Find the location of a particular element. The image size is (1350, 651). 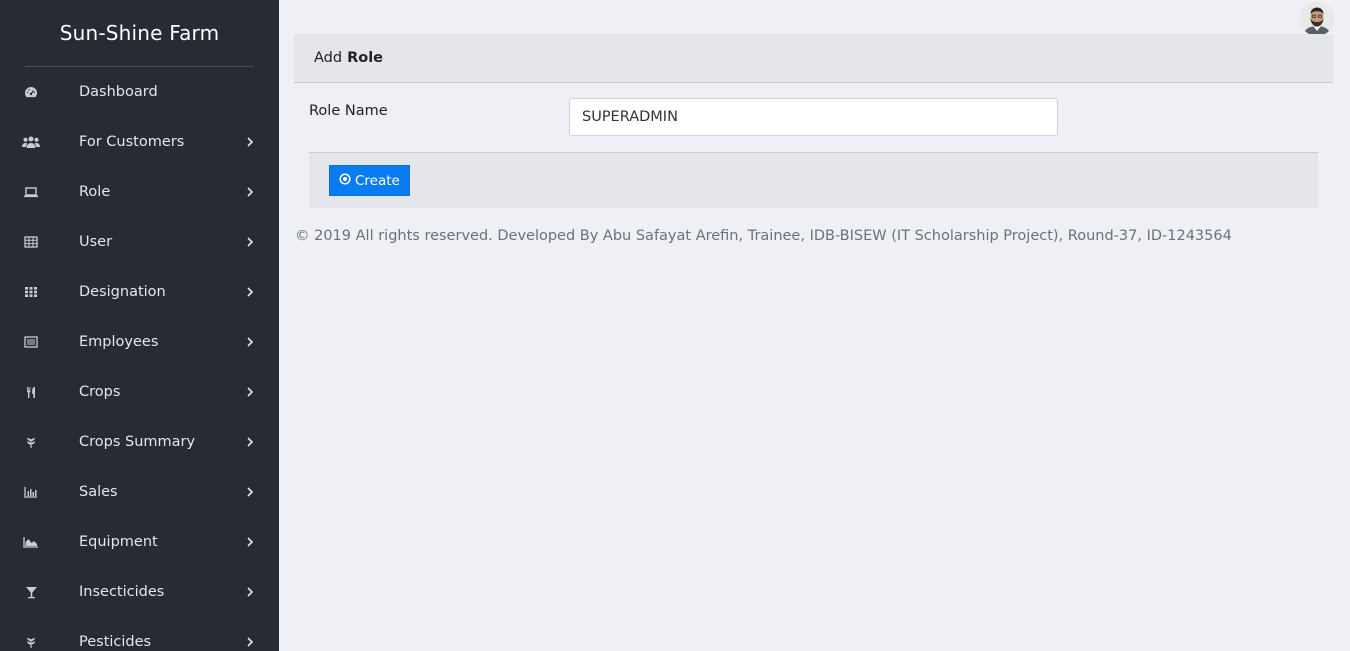

role-name-input is located at coordinates (813, 117).